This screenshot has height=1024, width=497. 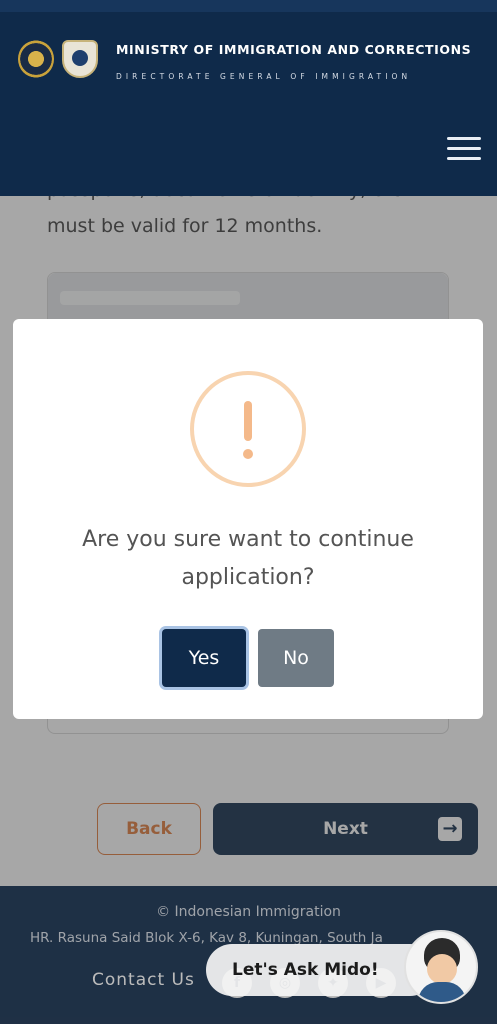 What do you see at coordinates (143, 980) in the screenshot?
I see `contact-us-label: Contact Us` at bounding box center [143, 980].